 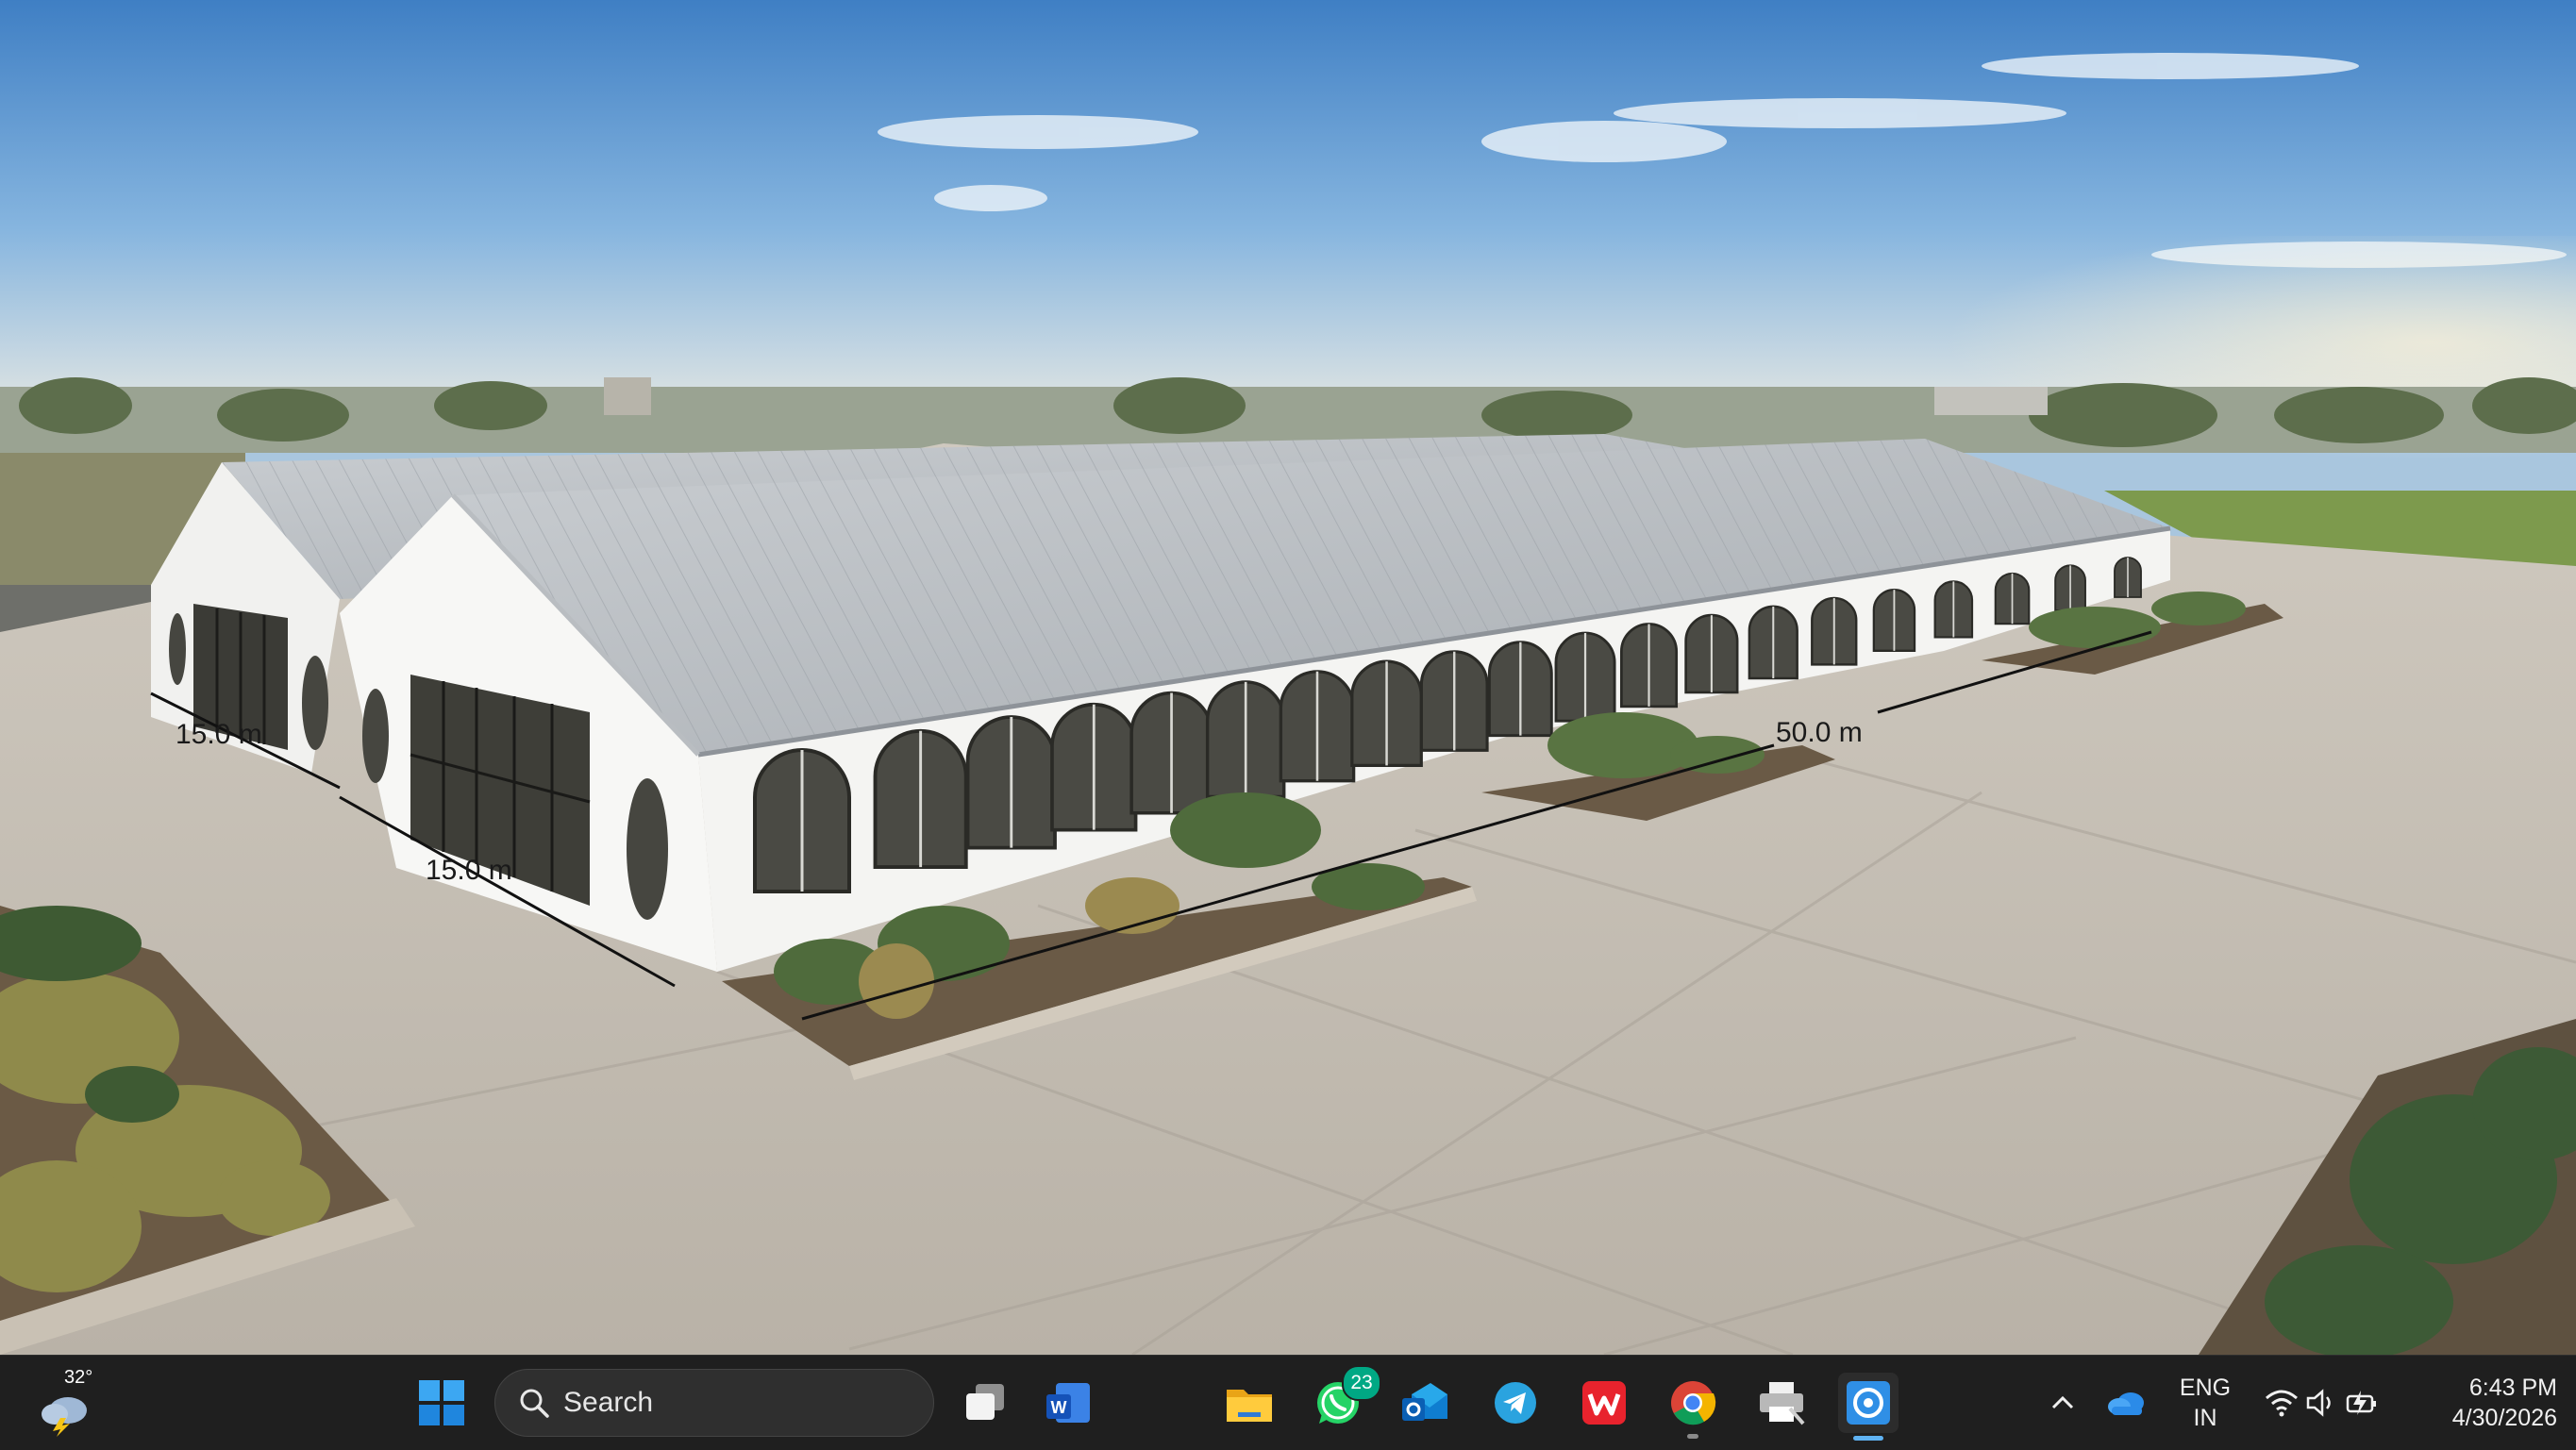 What do you see at coordinates (2205, 1403) in the screenshot?
I see `language-switcher: ENG IN` at bounding box center [2205, 1403].